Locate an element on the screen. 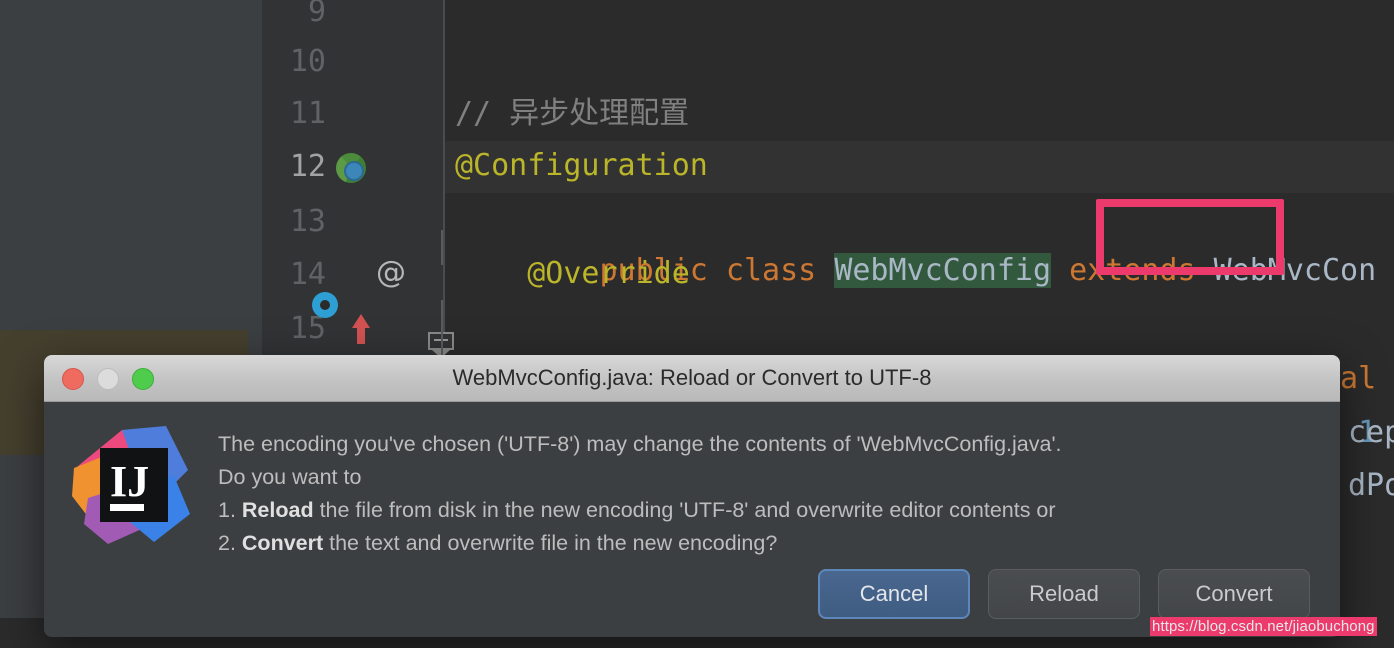 Image resolution: width=1394 pixels, height=648 pixels. option-2-action: Convert is located at coordinates (282, 543).